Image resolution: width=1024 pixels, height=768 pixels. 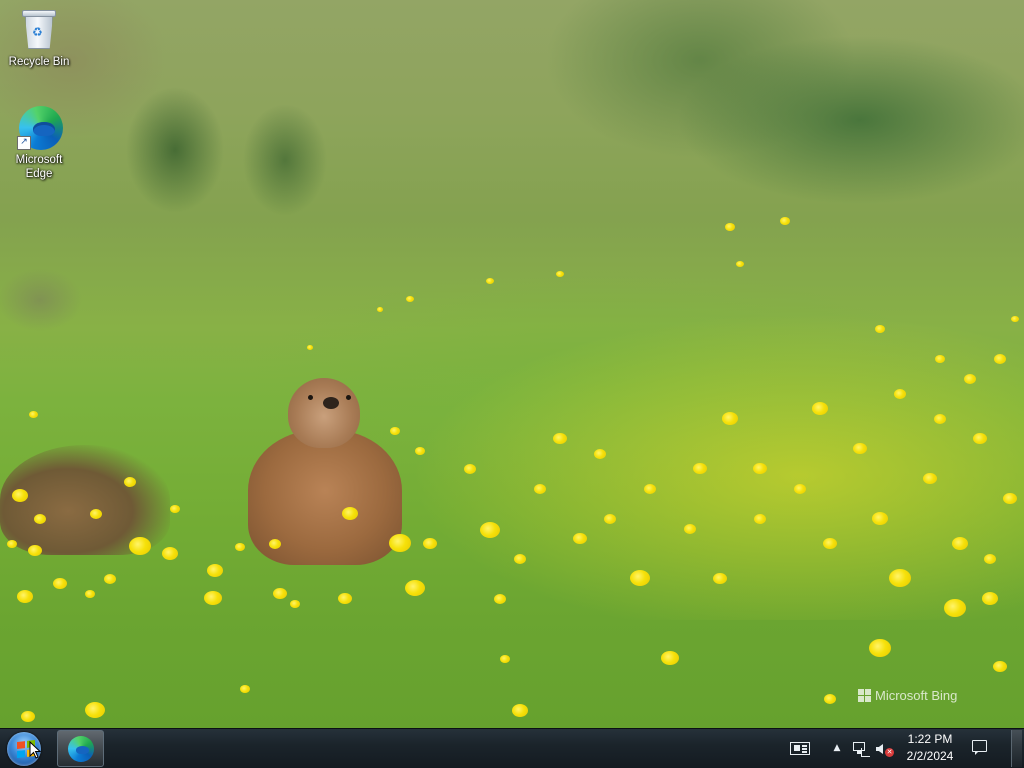 I want to click on bing-watermark: Microsoft Bing, so click(x=907, y=695).